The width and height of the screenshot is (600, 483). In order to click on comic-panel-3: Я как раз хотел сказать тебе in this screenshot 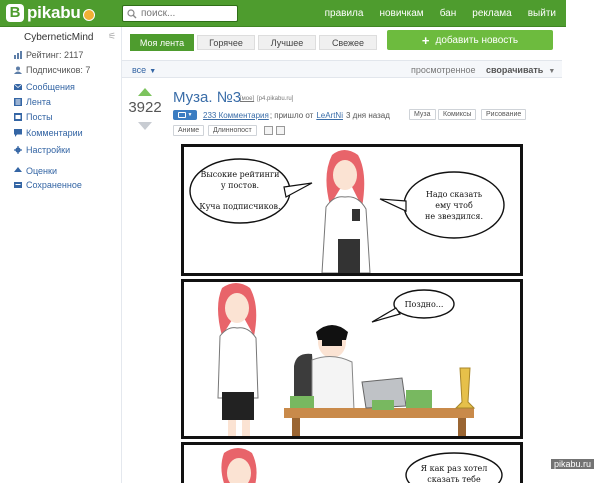, I will do `click(352, 462)`.